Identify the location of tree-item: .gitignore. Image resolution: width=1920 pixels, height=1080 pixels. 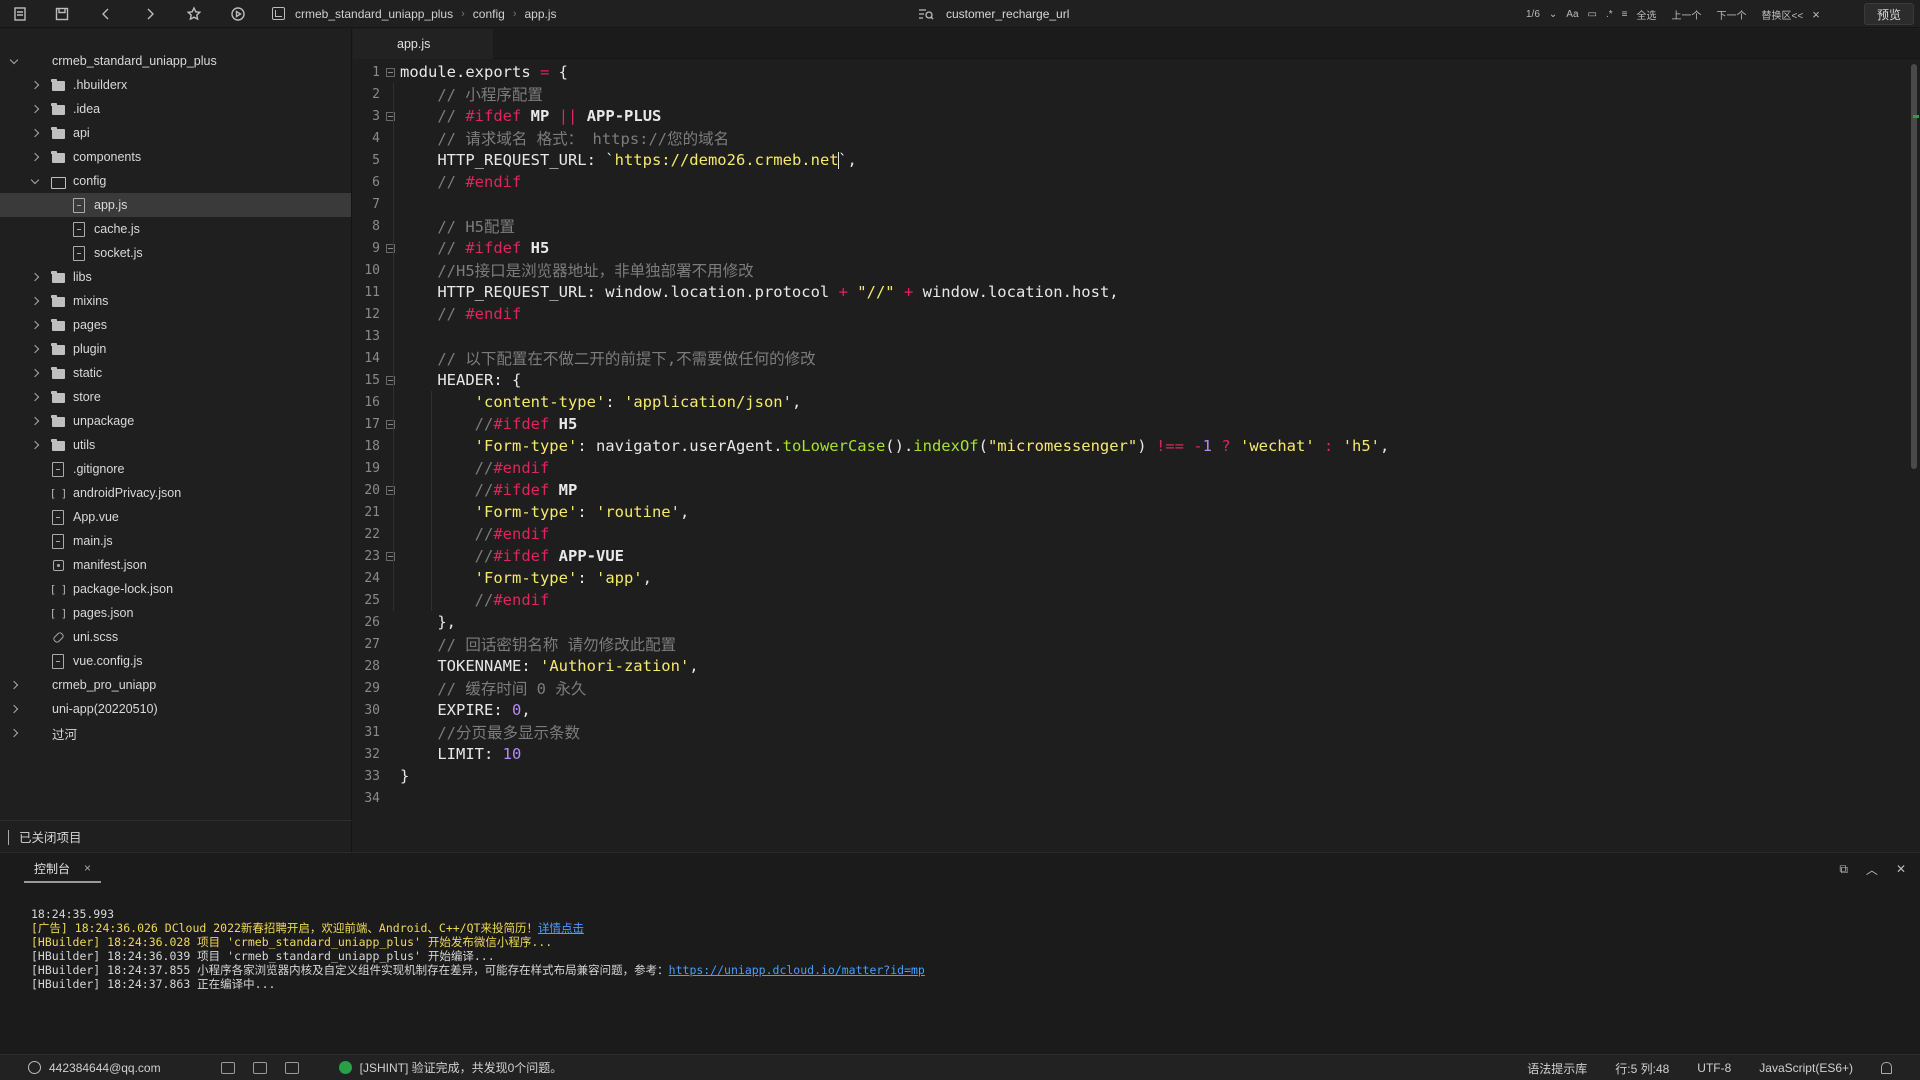
(175, 469).